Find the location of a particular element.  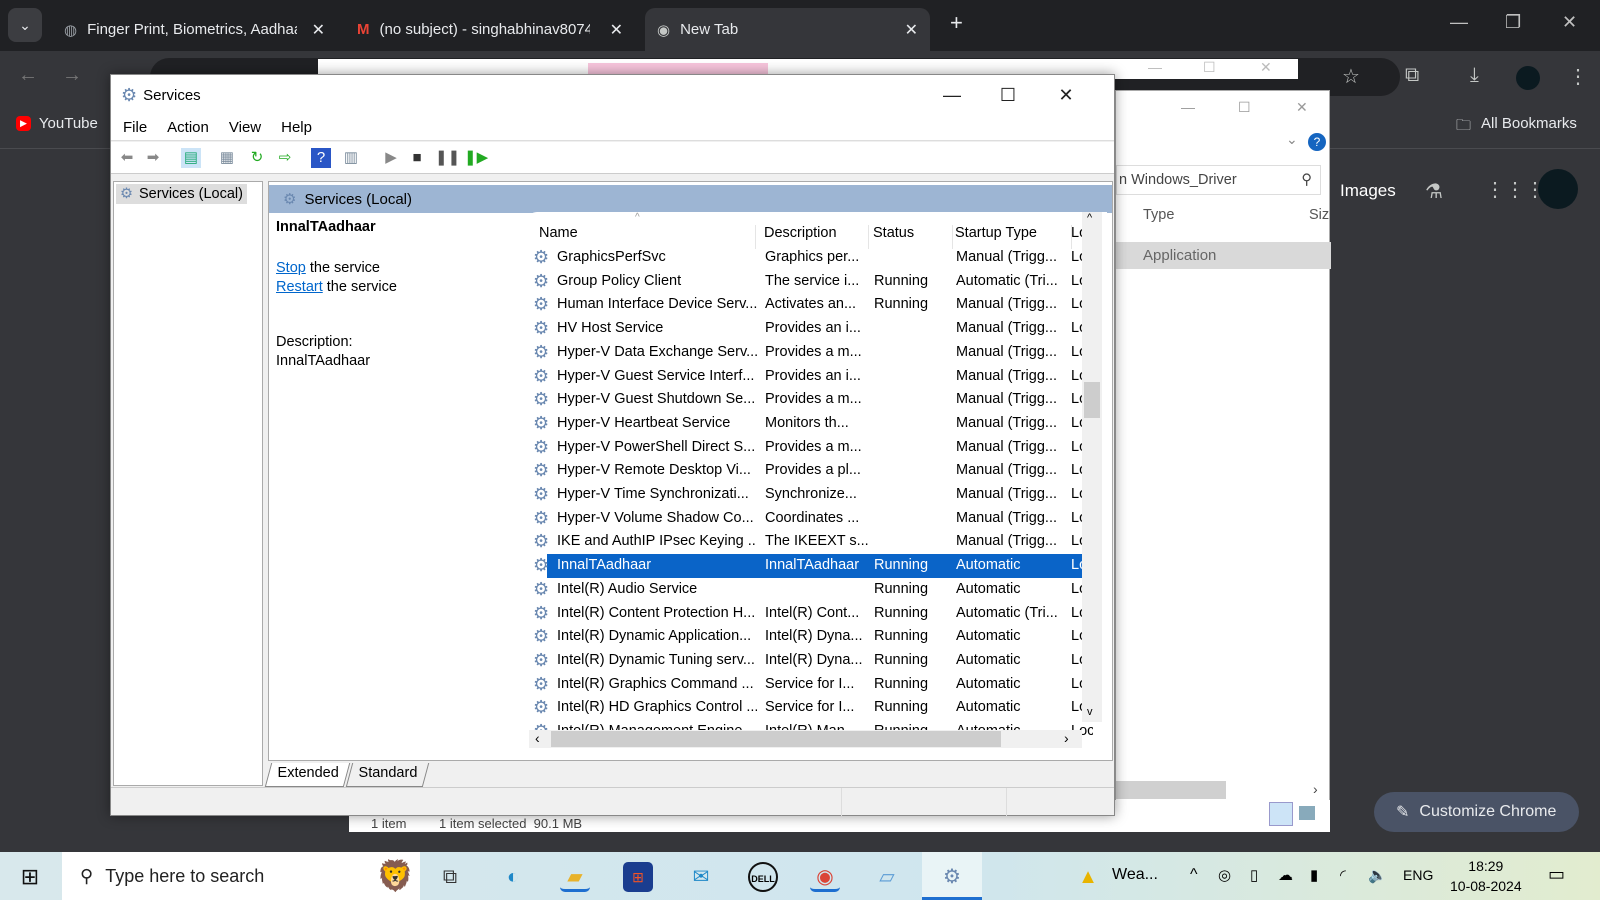

scroll-thumb is located at coordinates (1092, 400).